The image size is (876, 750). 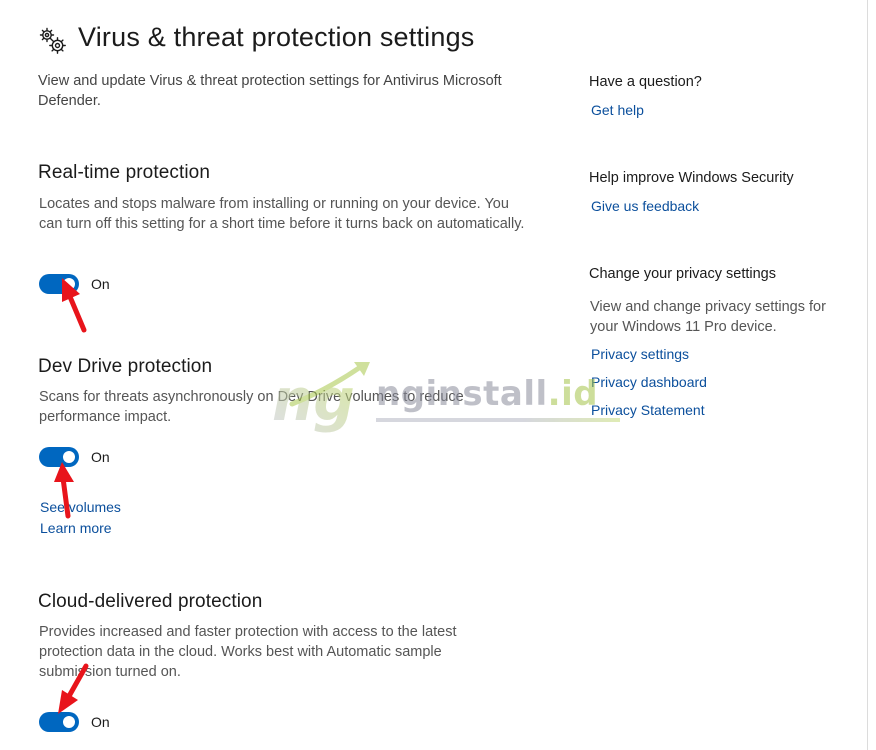 What do you see at coordinates (648, 410) in the screenshot?
I see `privacy-statement-link: Privacy Statement` at bounding box center [648, 410].